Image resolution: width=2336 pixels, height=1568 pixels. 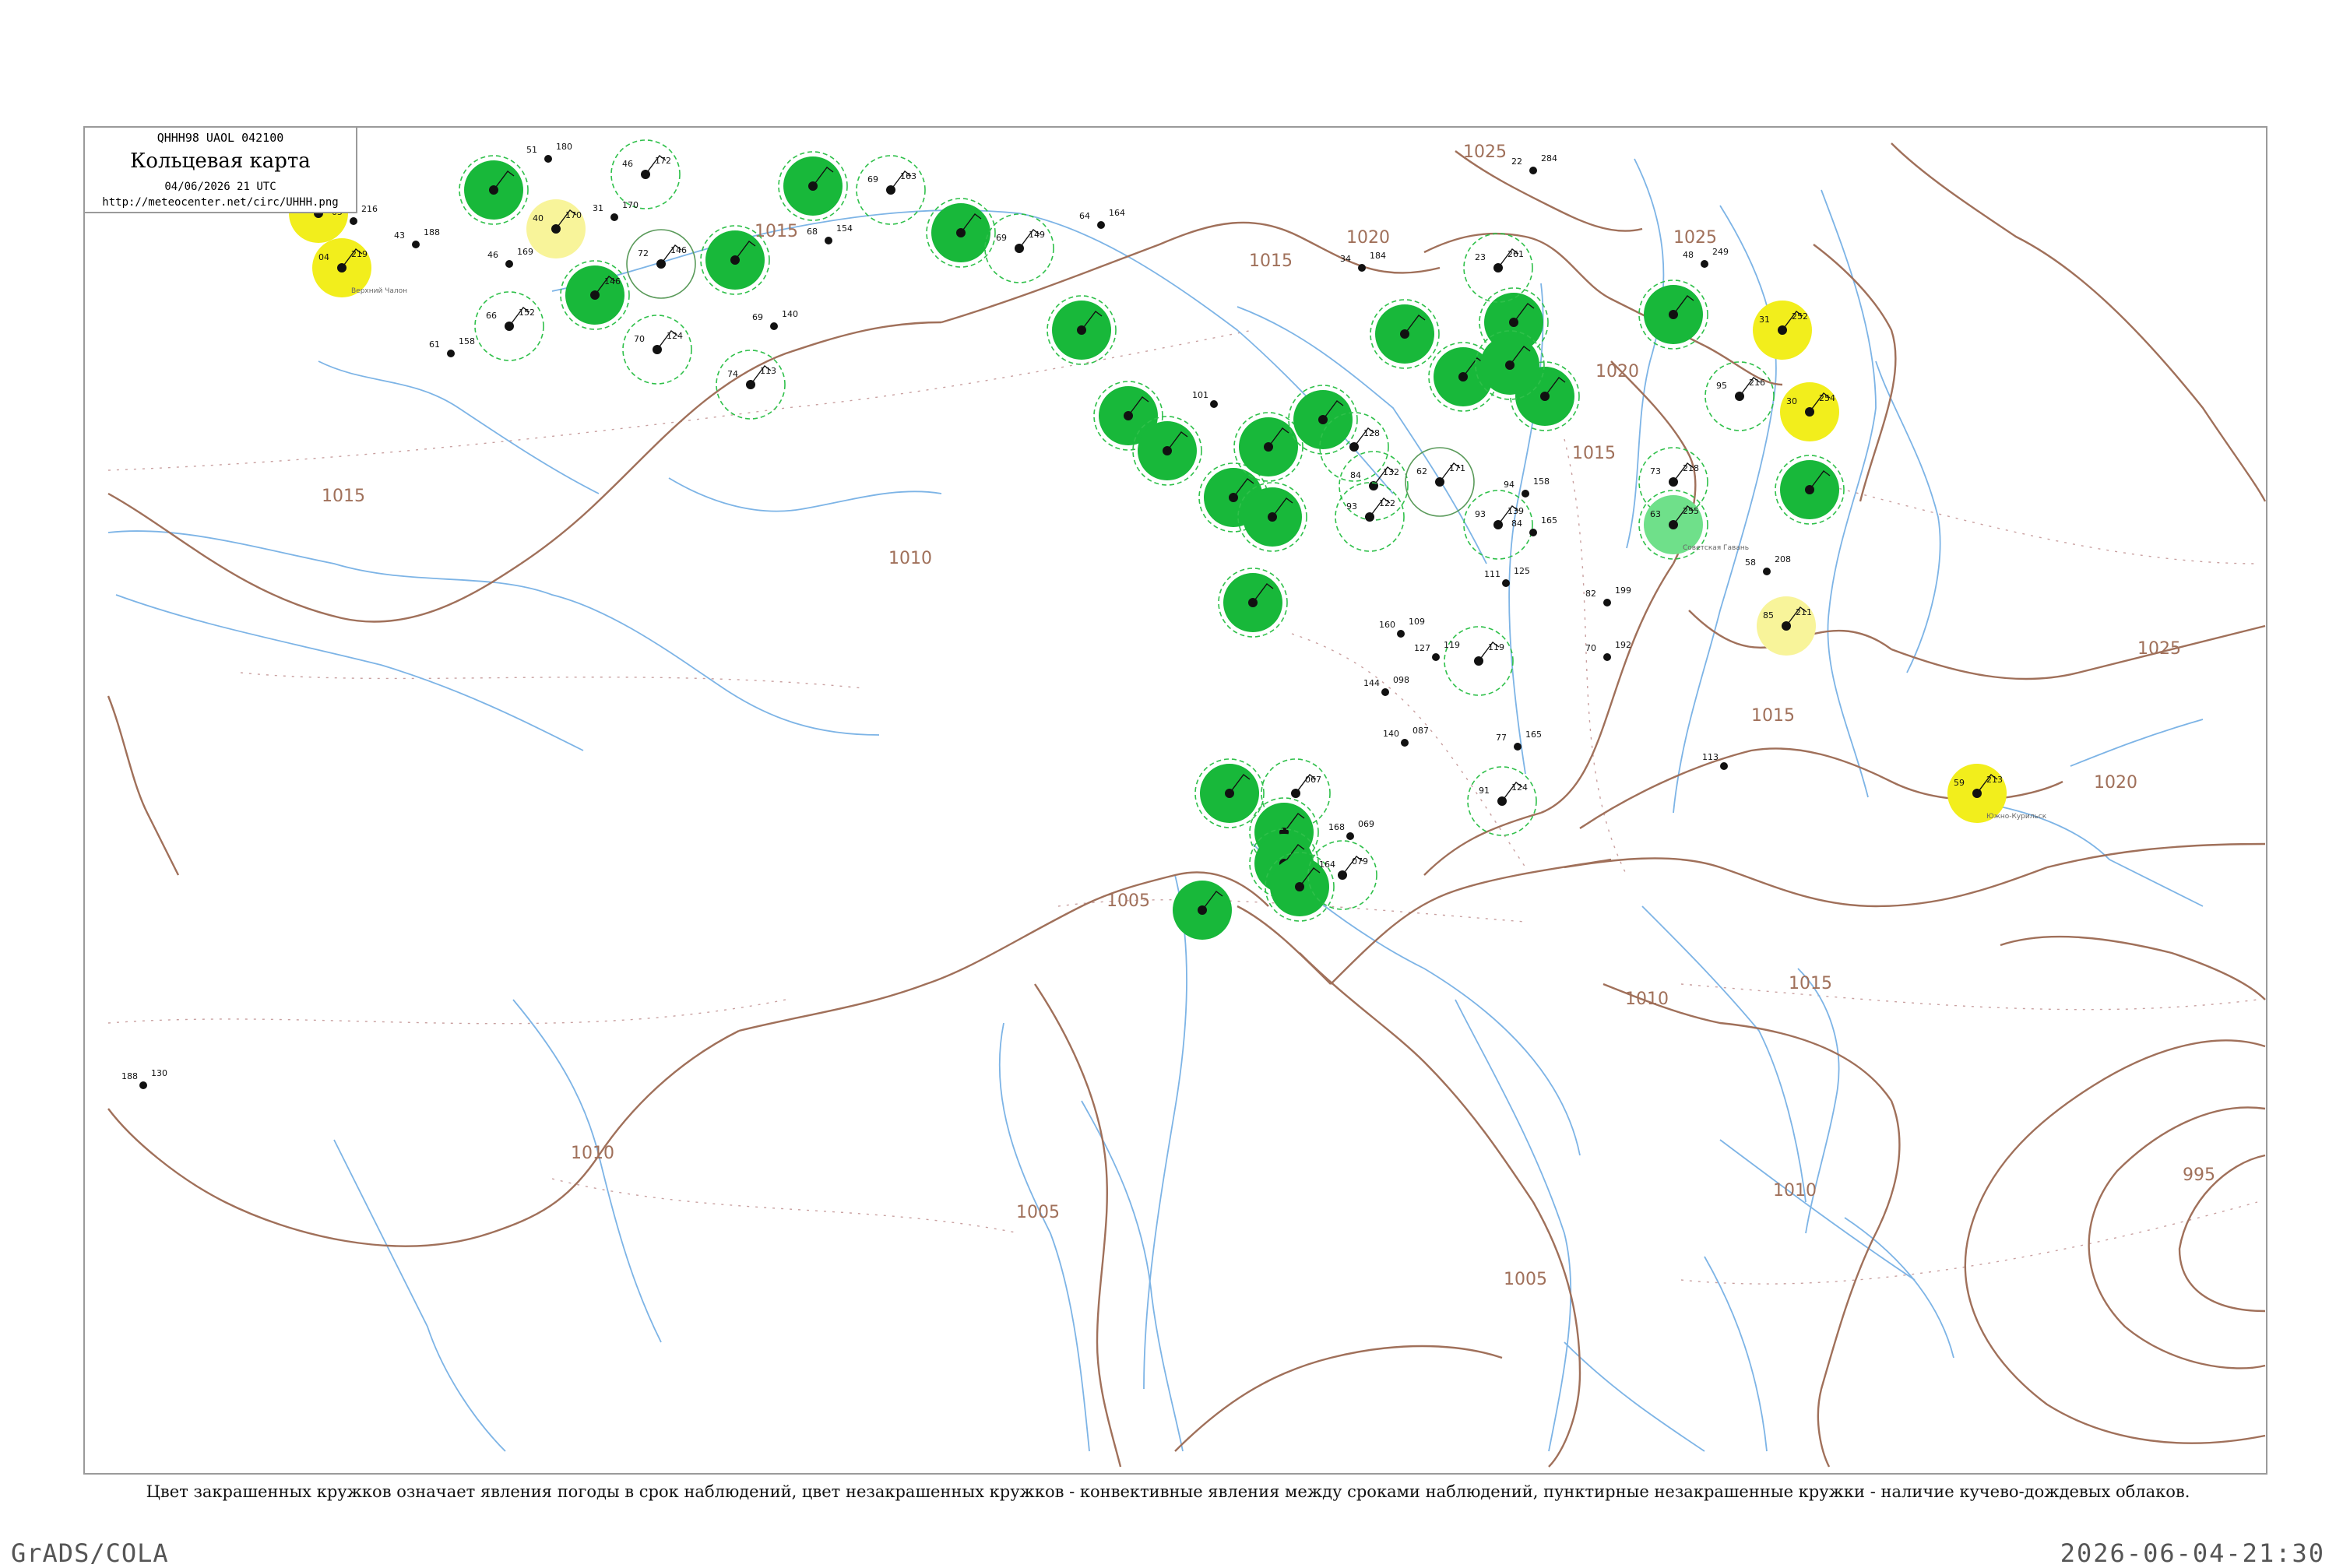 What do you see at coordinates (1800, 316) in the screenshot?
I see `station-pressure: 252` at bounding box center [1800, 316].